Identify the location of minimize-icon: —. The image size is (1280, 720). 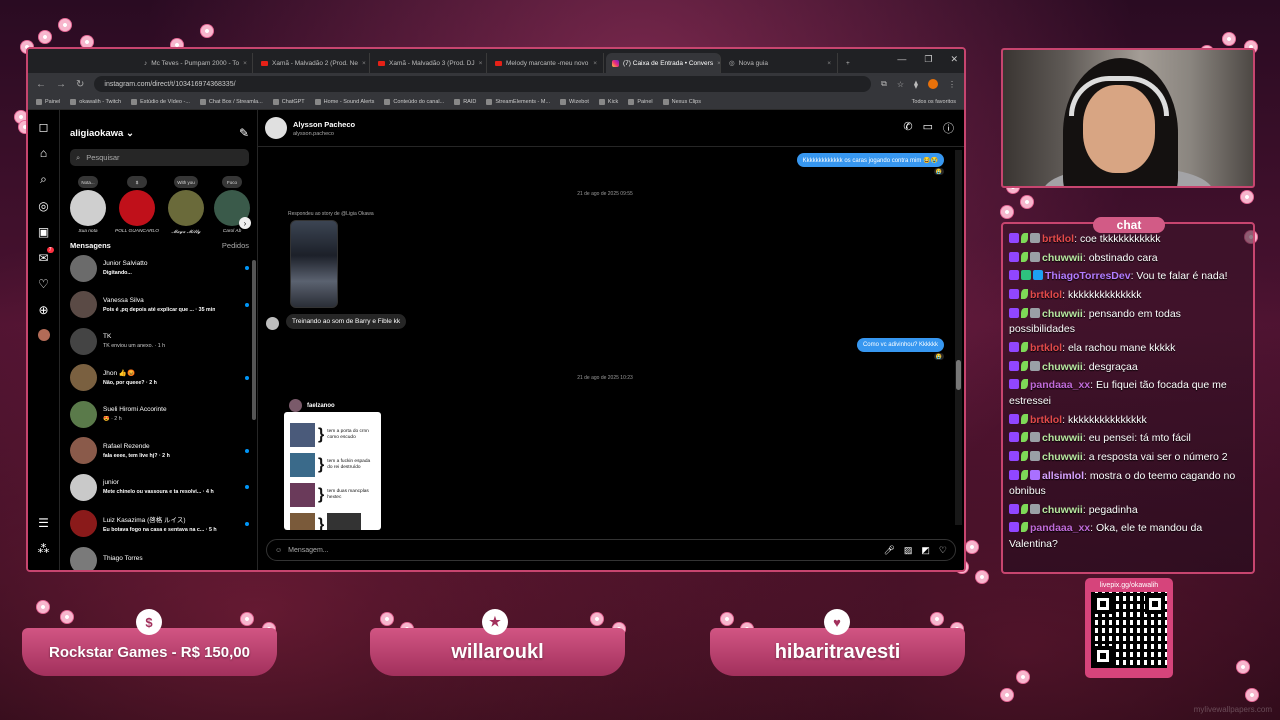
(901, 59).